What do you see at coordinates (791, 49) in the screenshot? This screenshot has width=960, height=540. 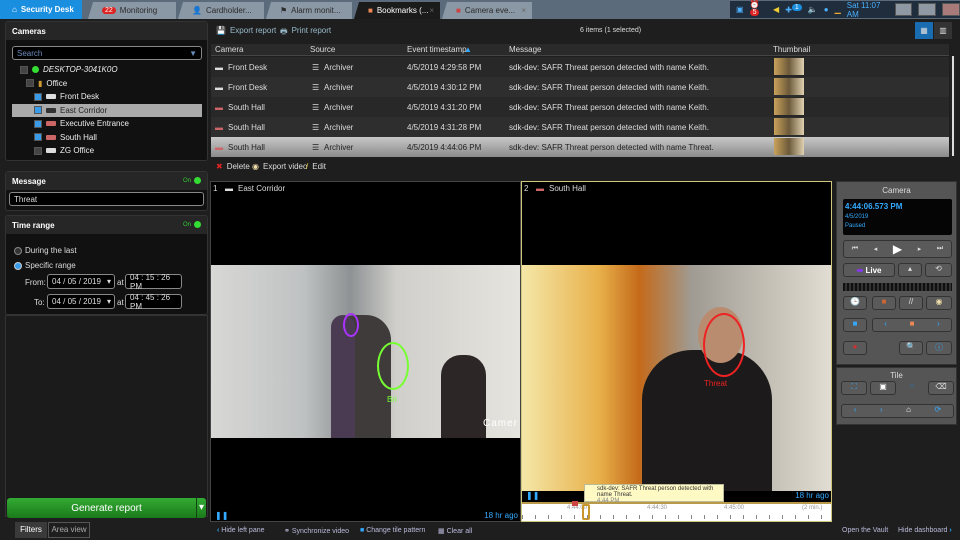 I see `column-thumbnail: Thumbnail` at bounding box center [791, 49].